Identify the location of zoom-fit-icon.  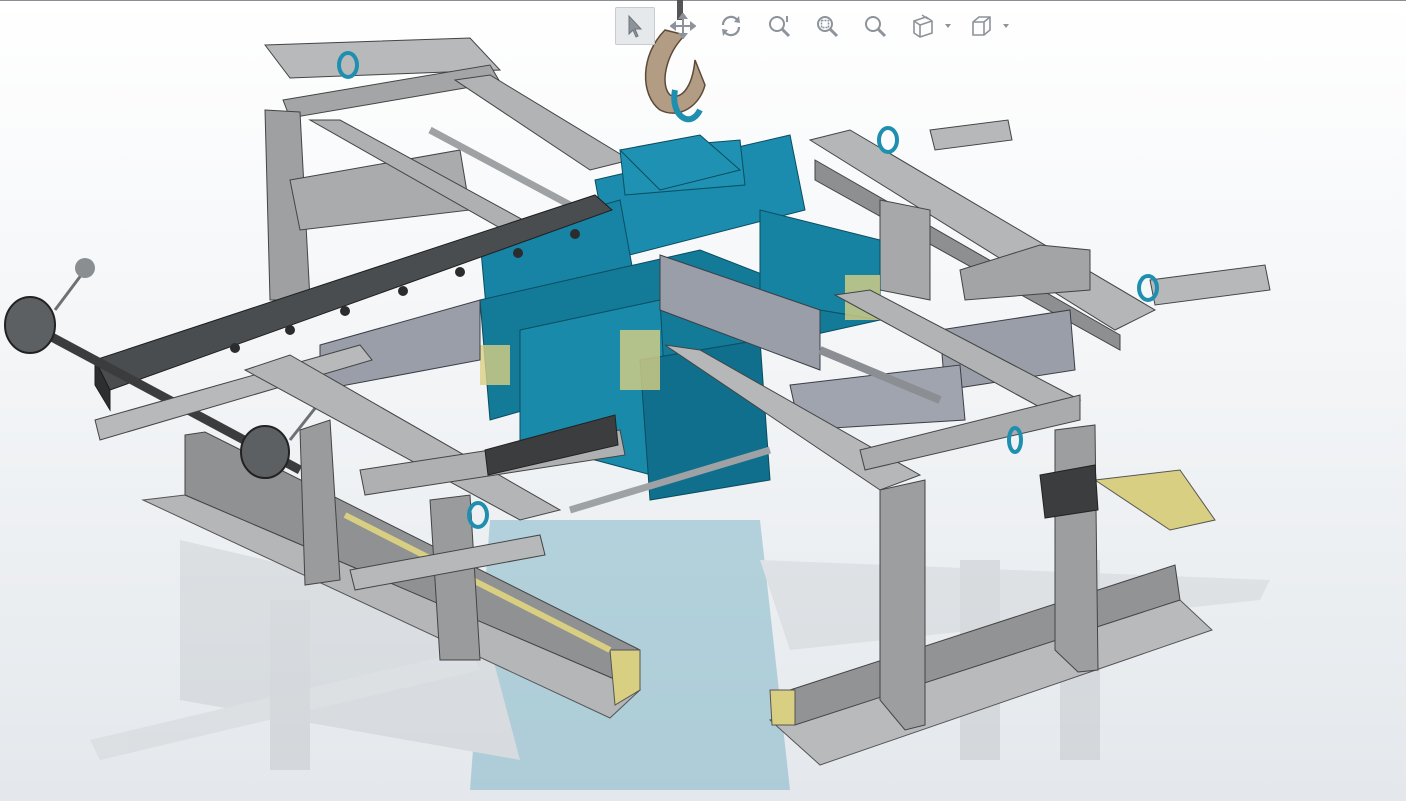
(828, 27).